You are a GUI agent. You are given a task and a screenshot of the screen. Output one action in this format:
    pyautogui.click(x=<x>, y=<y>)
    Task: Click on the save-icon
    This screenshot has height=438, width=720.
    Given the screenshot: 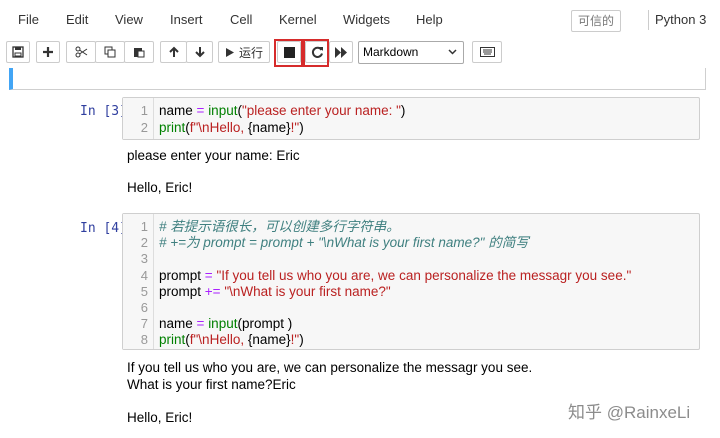 What is the action you would take?
    pyautogui.click(x=18, y=52)
    